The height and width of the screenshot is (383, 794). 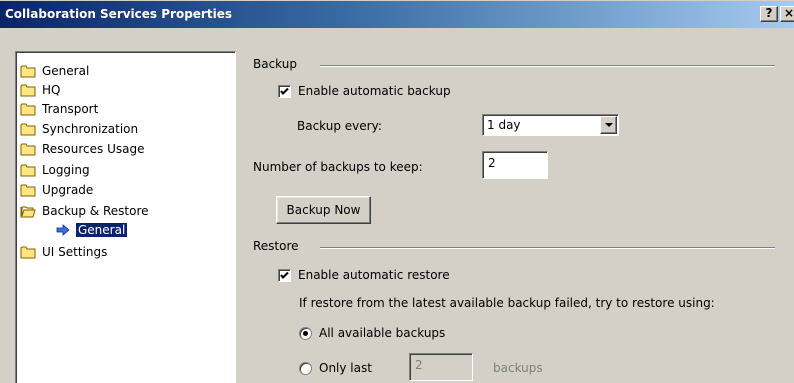 I want to click on close-button: ×, so click(x=787, y=14).